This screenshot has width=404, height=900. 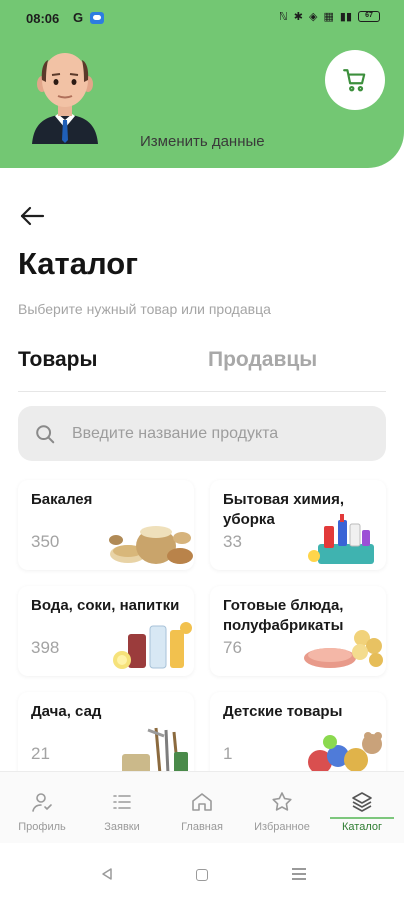 I want to click on category-card-grocery: Бакалея 350, so click(x=106, y=525).